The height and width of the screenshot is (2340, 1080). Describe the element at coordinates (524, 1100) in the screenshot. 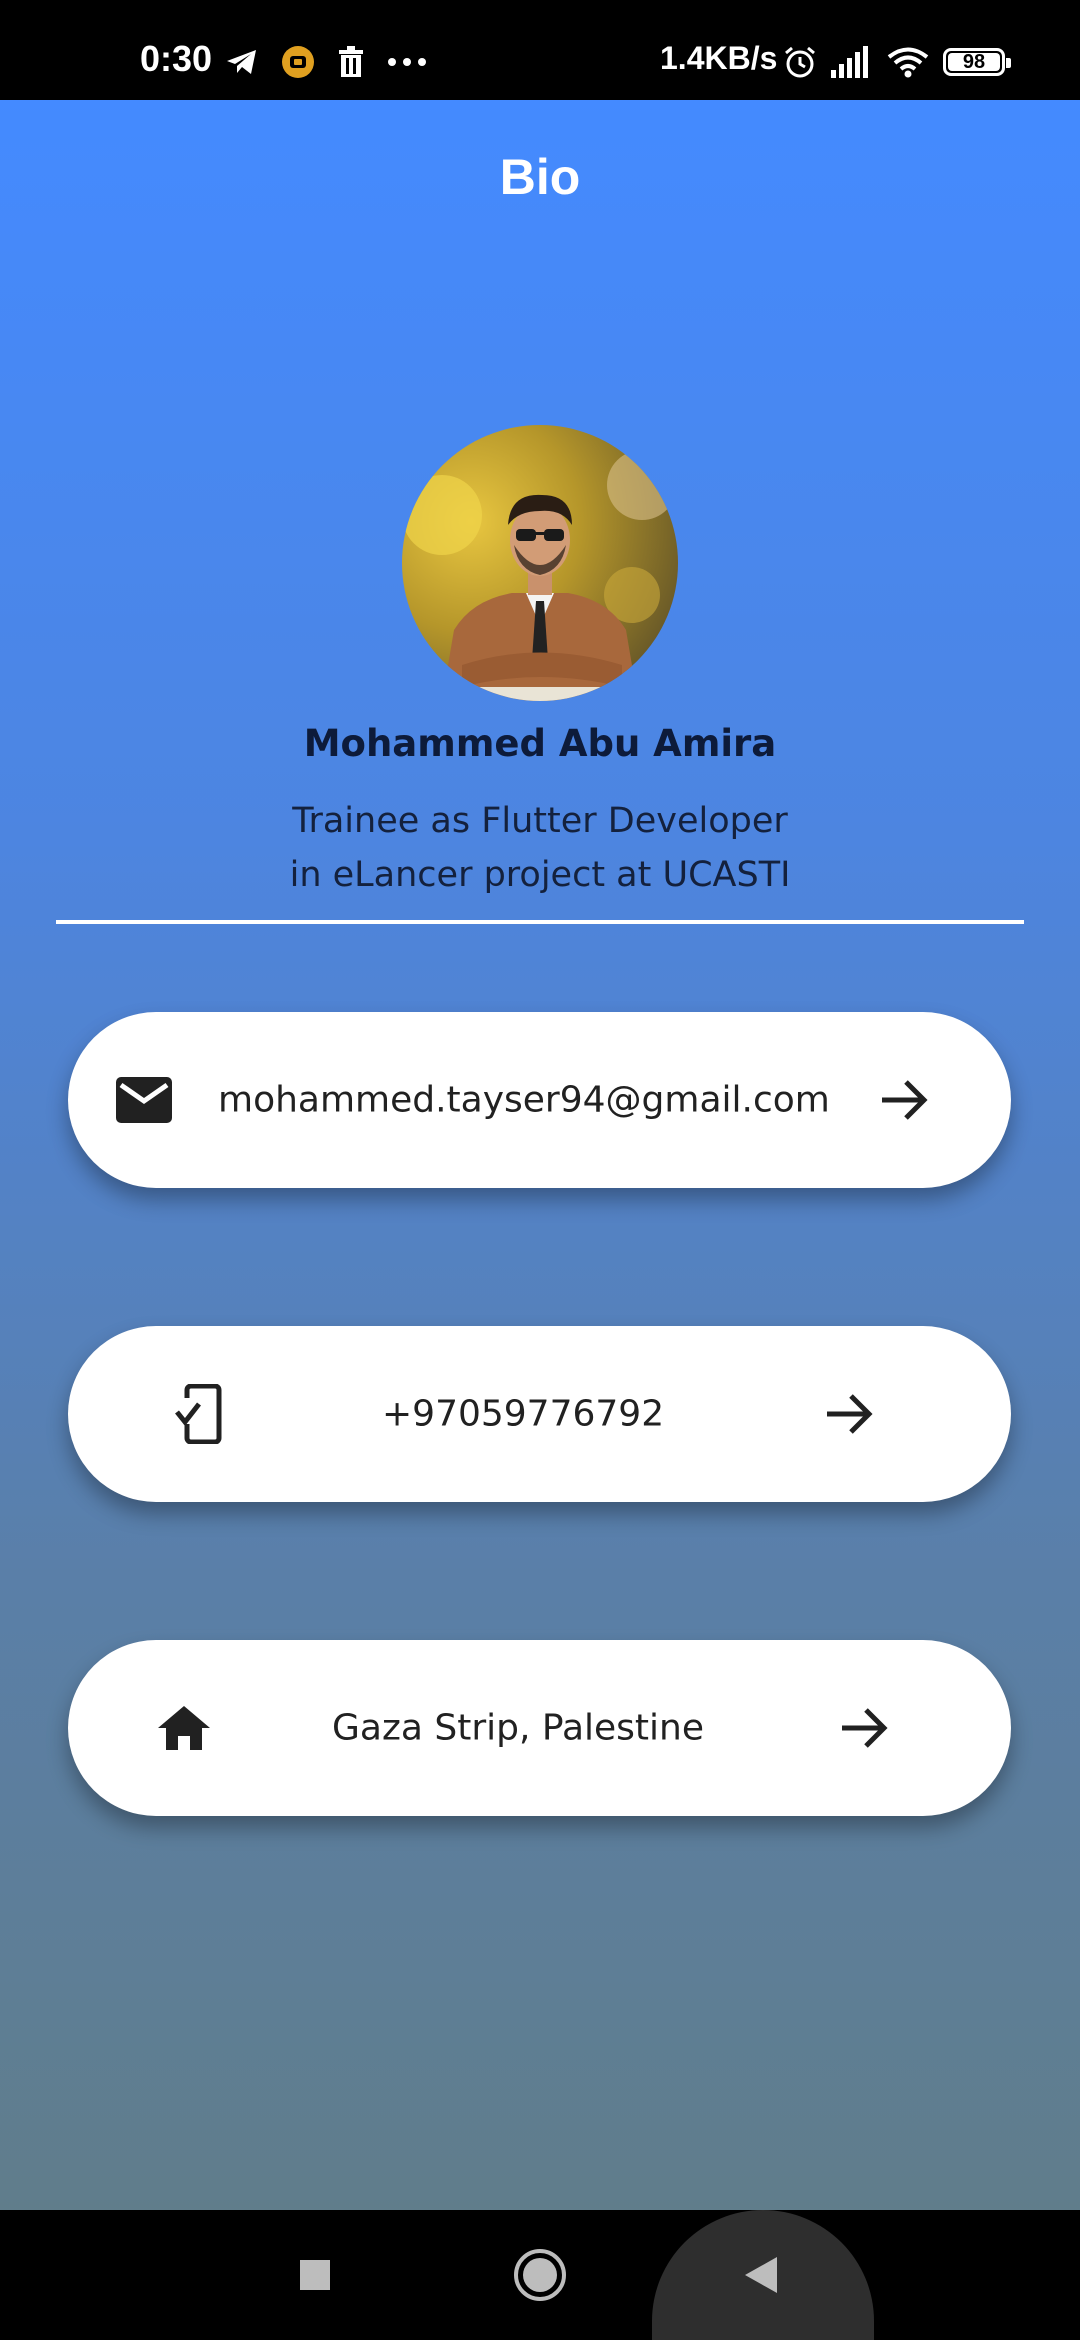

I see `email-text: mohammed.tayser94@gmail.com` at that location.